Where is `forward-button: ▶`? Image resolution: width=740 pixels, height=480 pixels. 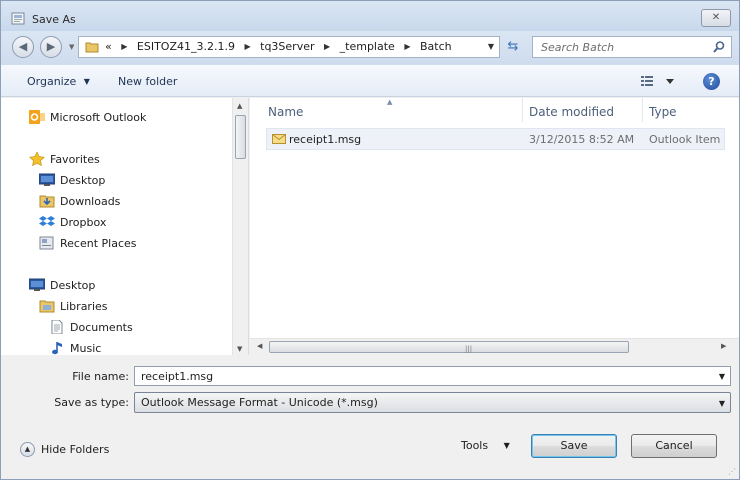
forward-button: ▶ is located at coordinates (51, 47).